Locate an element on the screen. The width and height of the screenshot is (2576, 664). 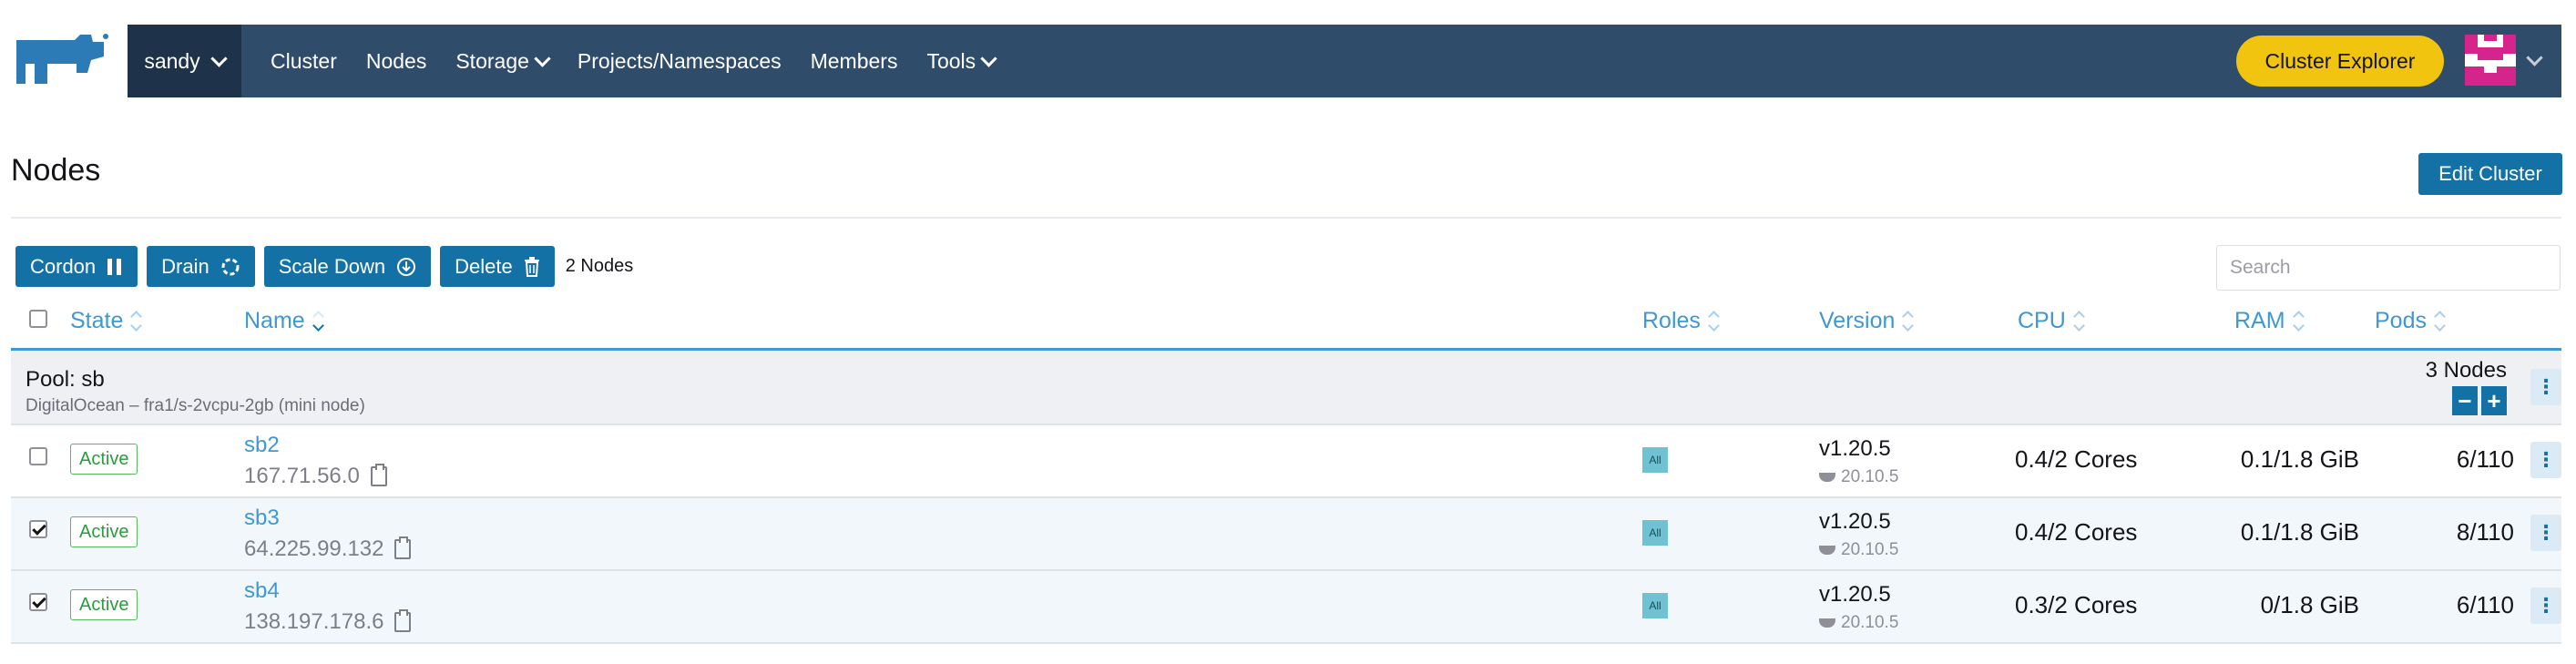
select-all-checkbox is located at coordinates (38, 319).